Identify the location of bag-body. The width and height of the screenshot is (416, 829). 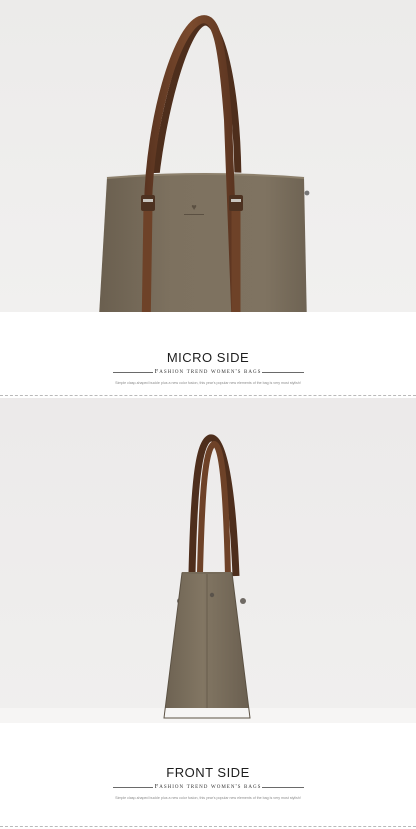
(203, 243).